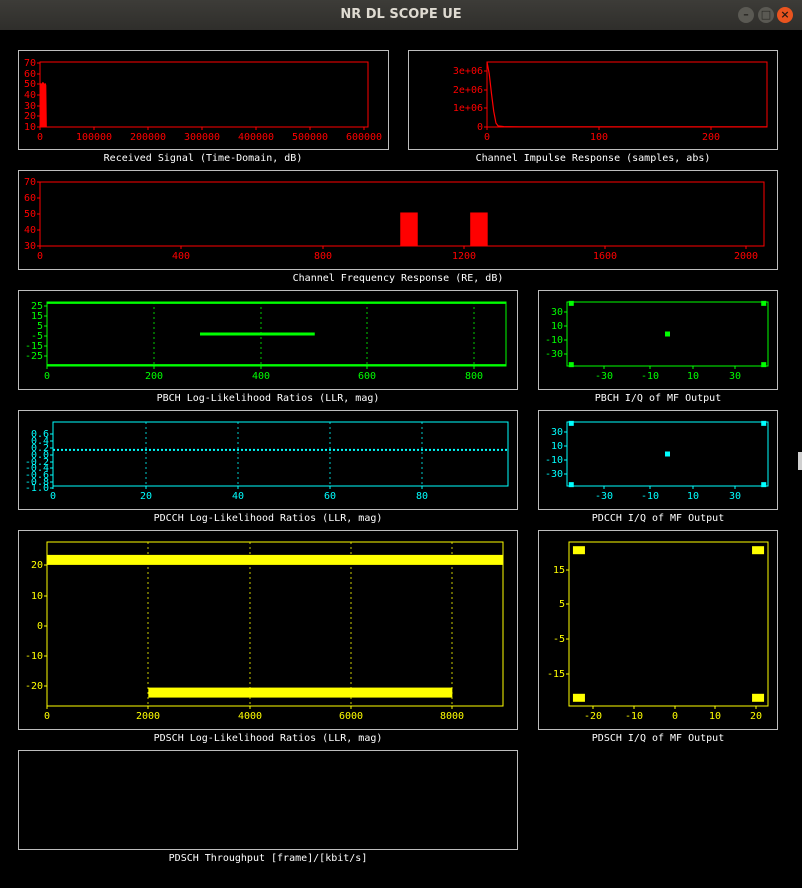  What do you see at coordinates (94, 137) in the screenshot?
I see `received_signal-x-tick-label: 100000` at bounding box center [94, 137].